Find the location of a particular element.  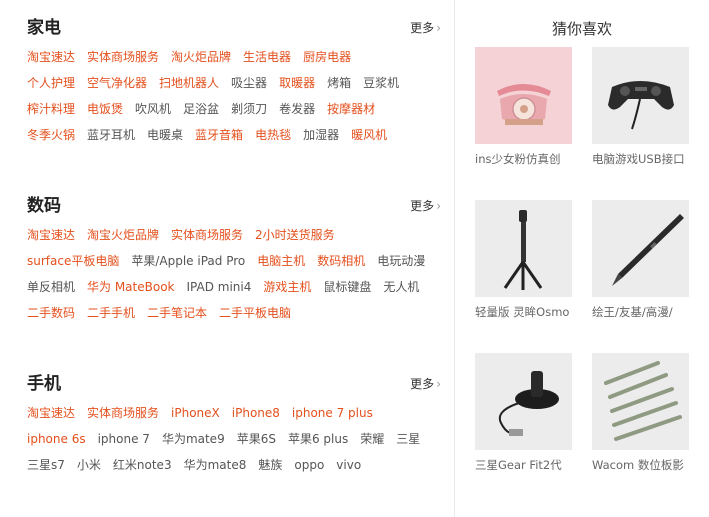

category-link: 电玩动漫 is located at coordinates (401, 261).